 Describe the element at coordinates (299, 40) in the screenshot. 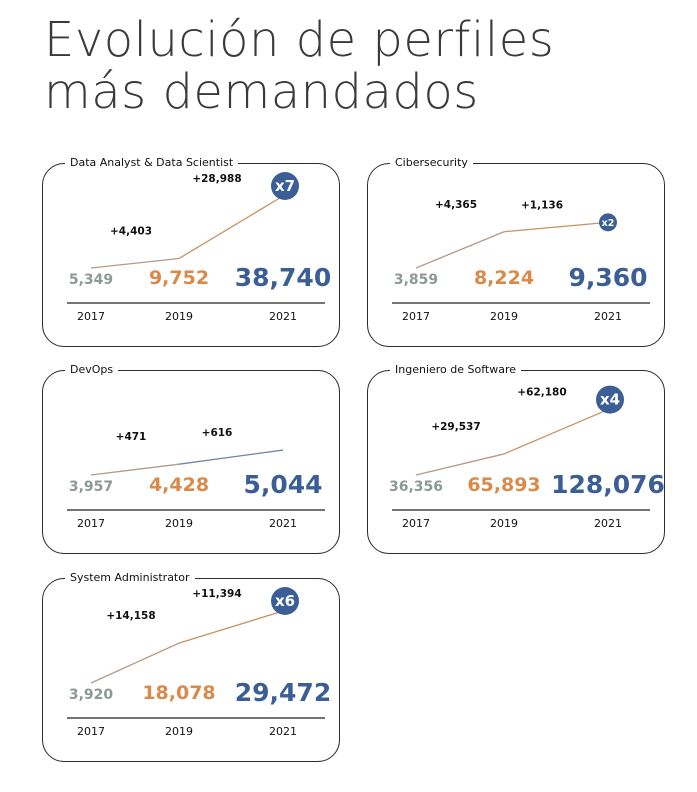

I see `page-title-line-1: Evolución de perfiles` at that location.